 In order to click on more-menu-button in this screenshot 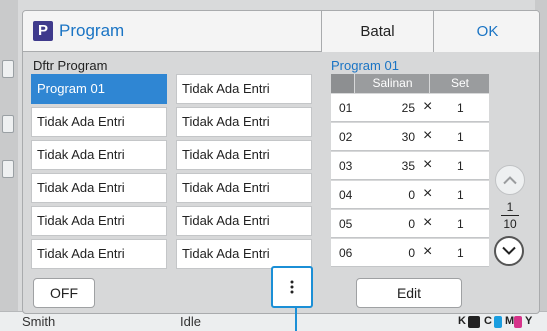, I will do `click(292, 287)`.